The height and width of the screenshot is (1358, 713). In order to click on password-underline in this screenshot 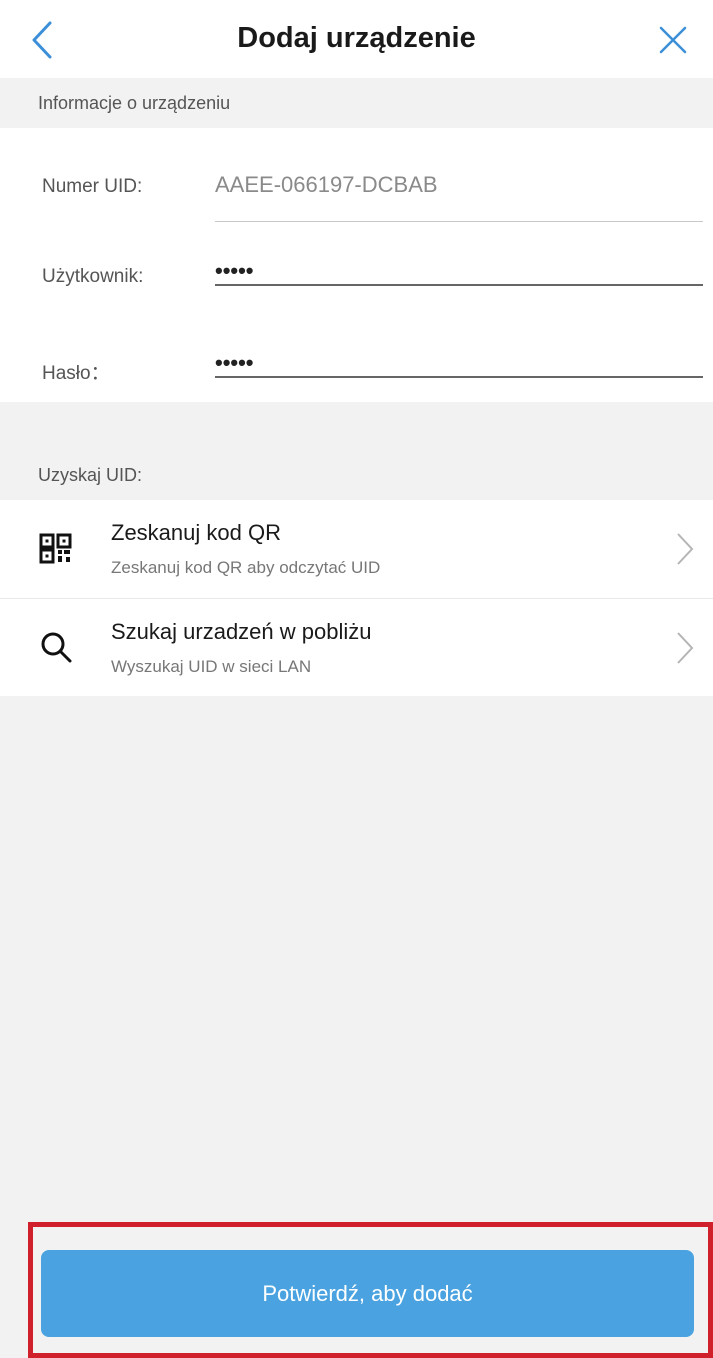, I will do `click(459, 377)`.